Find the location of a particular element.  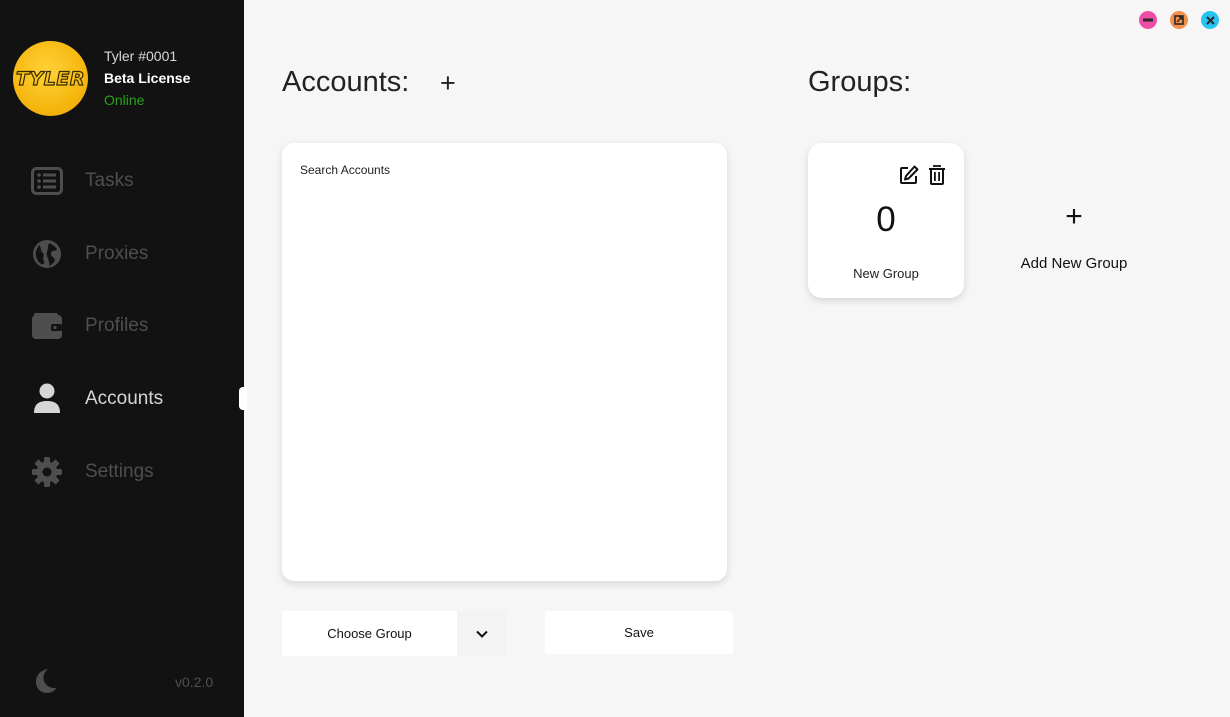

sidebar-item-proxies: Proxies is located at coordinates (122, 254).